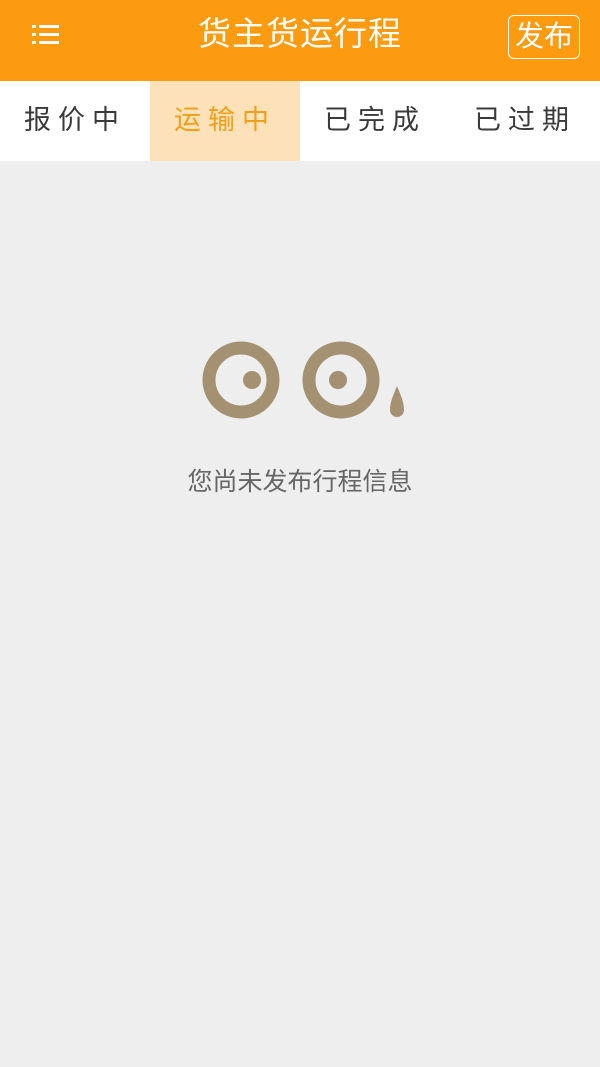 Image resolution: width=600 pixels, height=1067 pixels. I want to click on tab-completed: 已完成, so click(375, 121).